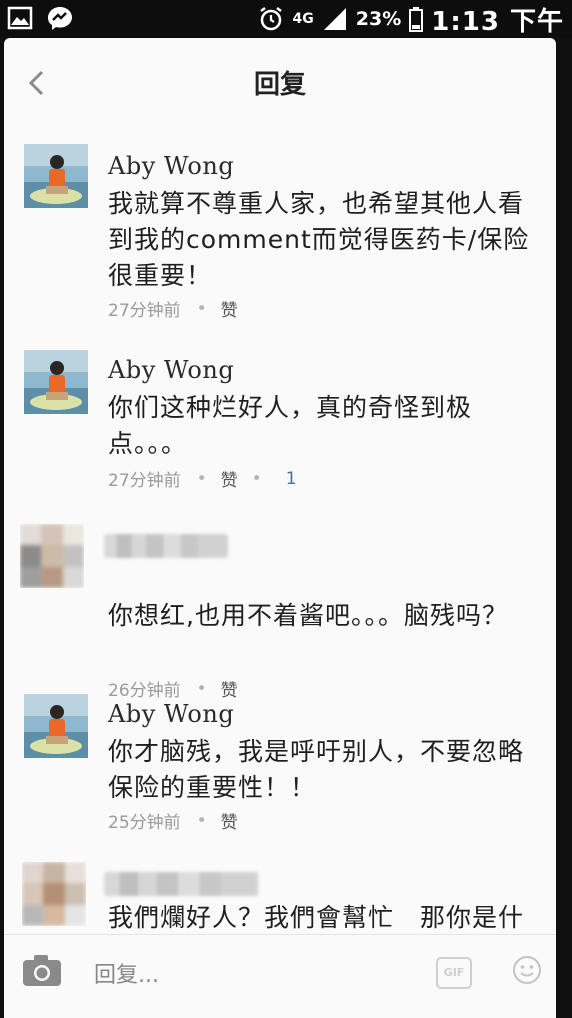 The height and width of the screenshot is (1018, 572). I want to click on comment-meta: 25分钟前 • 赞, so click(173, 821).